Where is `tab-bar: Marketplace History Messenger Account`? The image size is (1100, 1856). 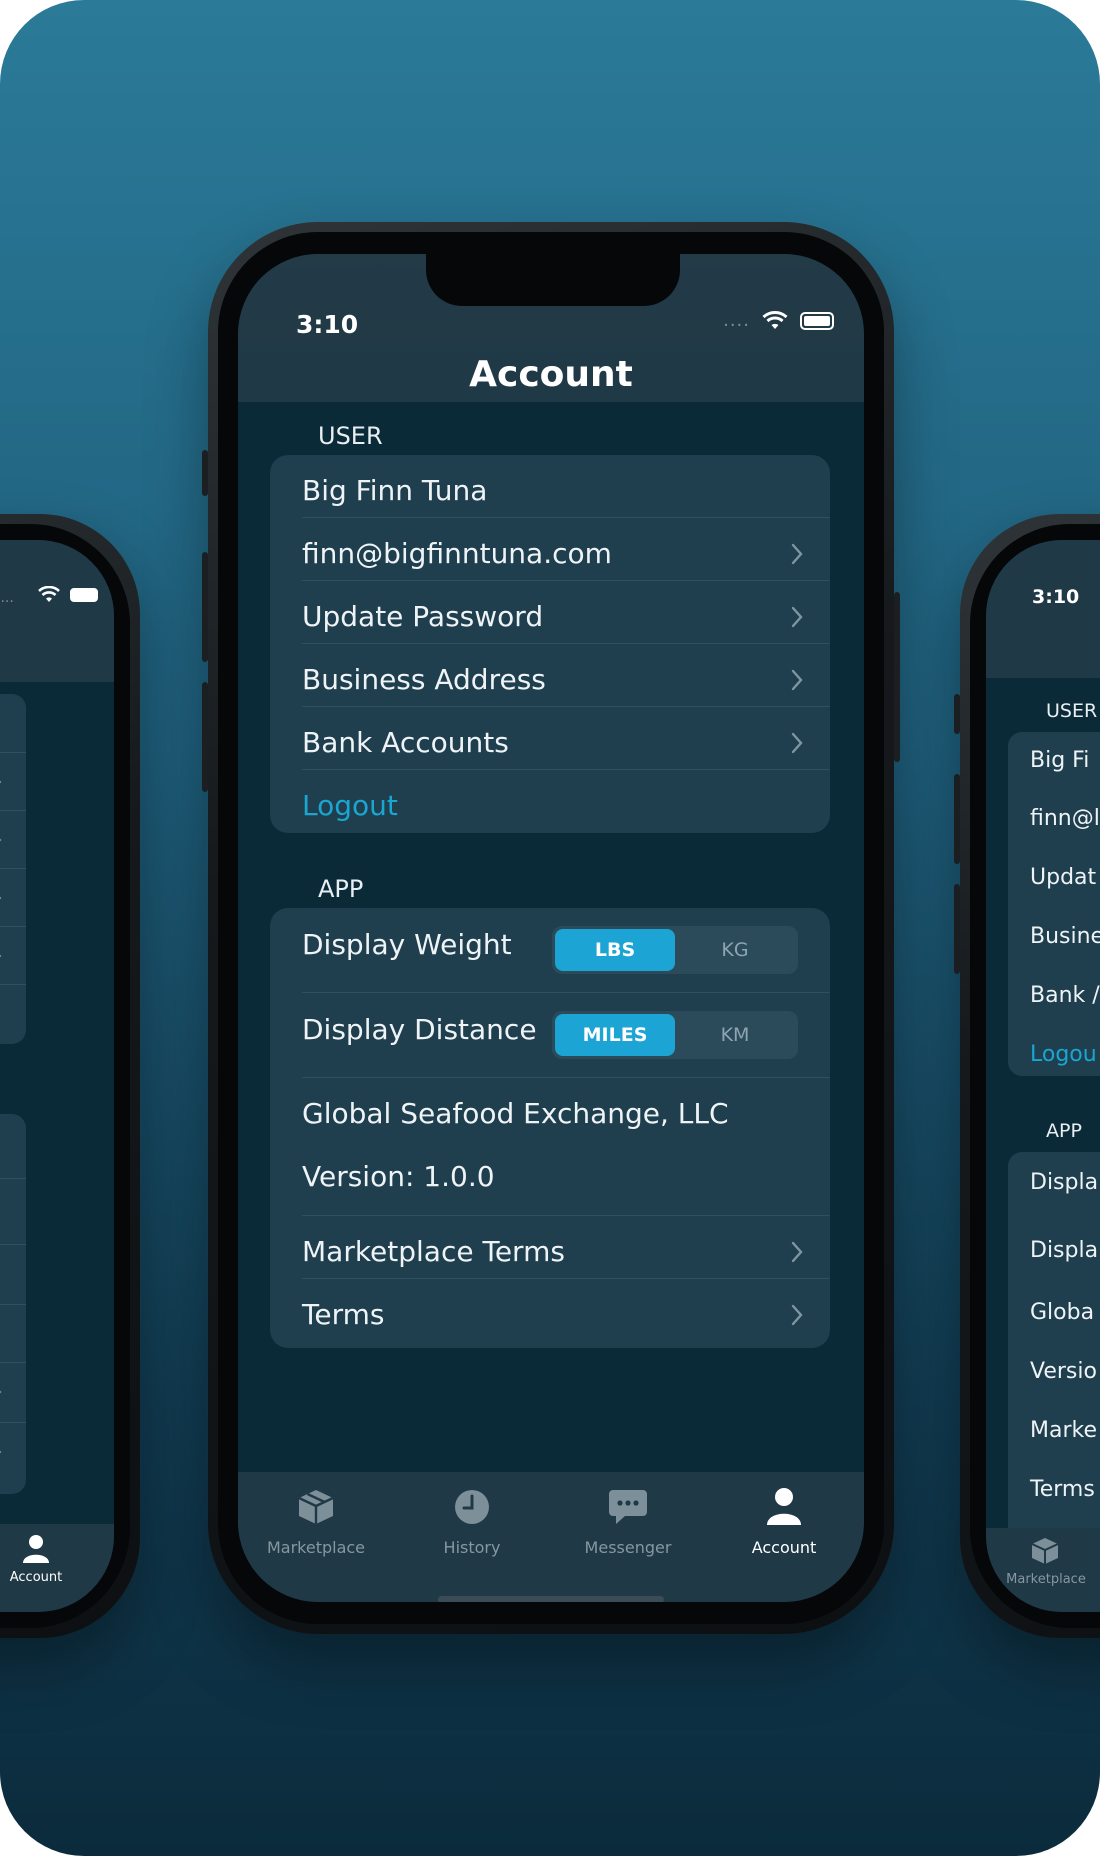
tab-bar: Marketplace History Messenger Account is located at coordinates (551, 1537).